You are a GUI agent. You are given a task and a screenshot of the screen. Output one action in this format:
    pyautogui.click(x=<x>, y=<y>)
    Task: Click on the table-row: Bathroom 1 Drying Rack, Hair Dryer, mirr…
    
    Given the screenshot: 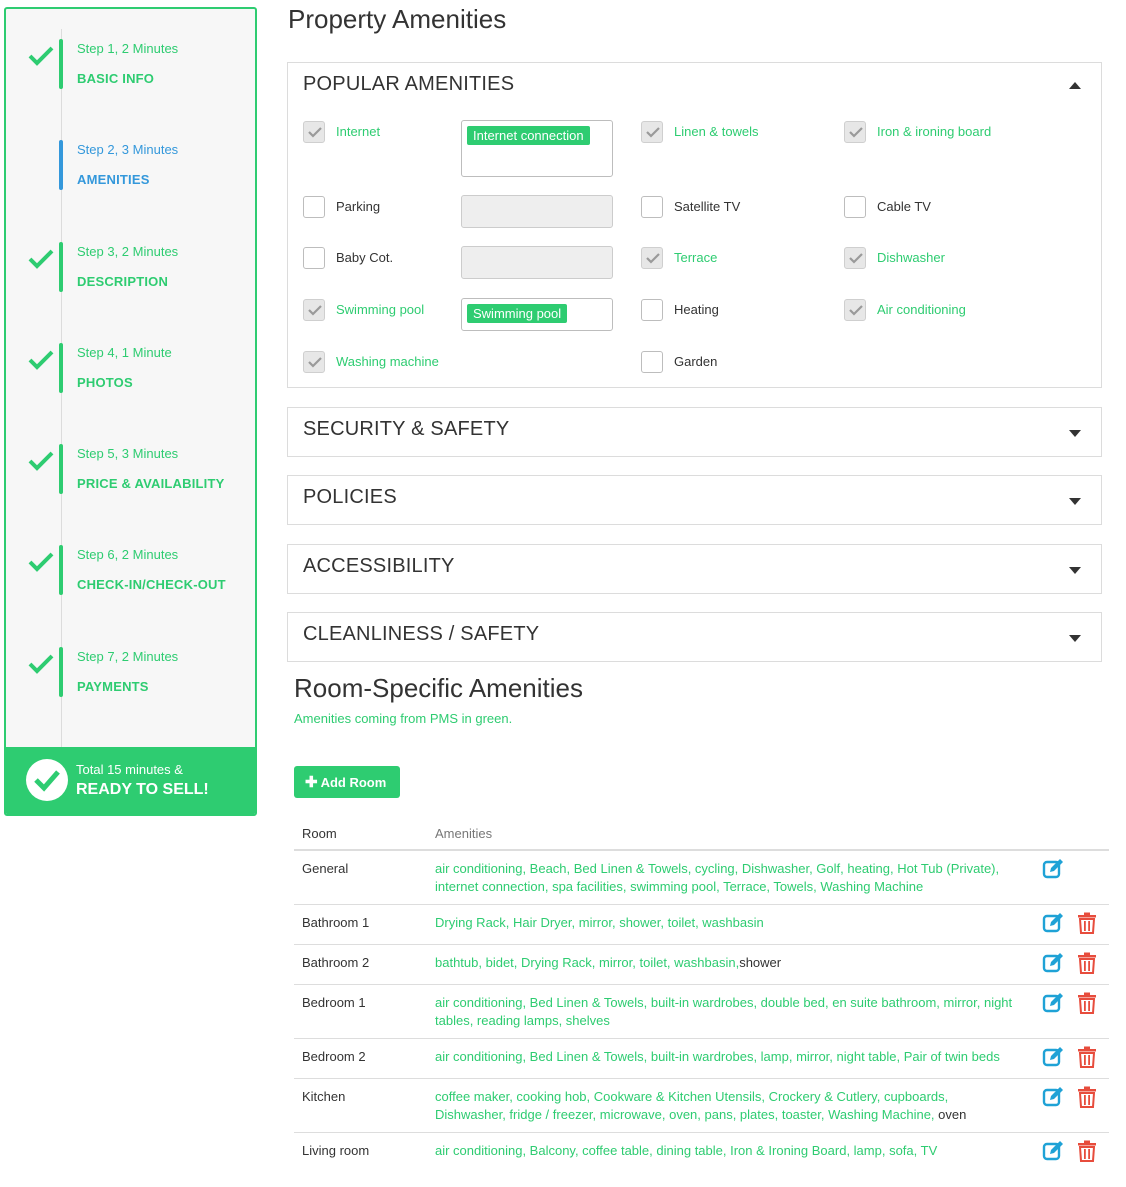 What is the action you would take?
    pyautogui.click(x=701, y=924)
    